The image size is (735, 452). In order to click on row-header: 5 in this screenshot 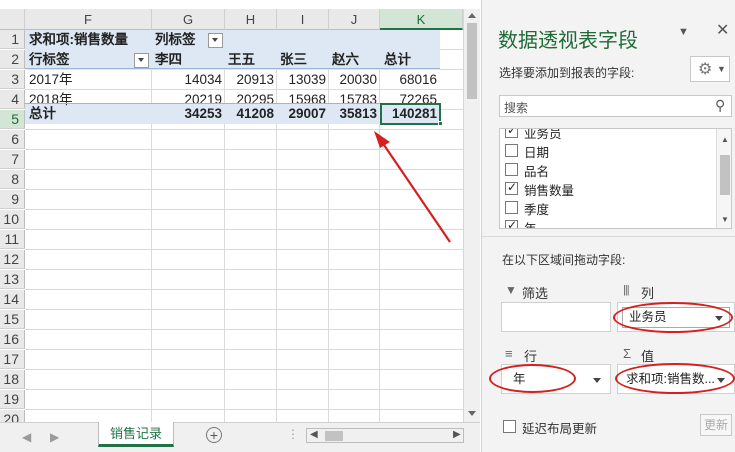, I will do `click(12, 119)`.